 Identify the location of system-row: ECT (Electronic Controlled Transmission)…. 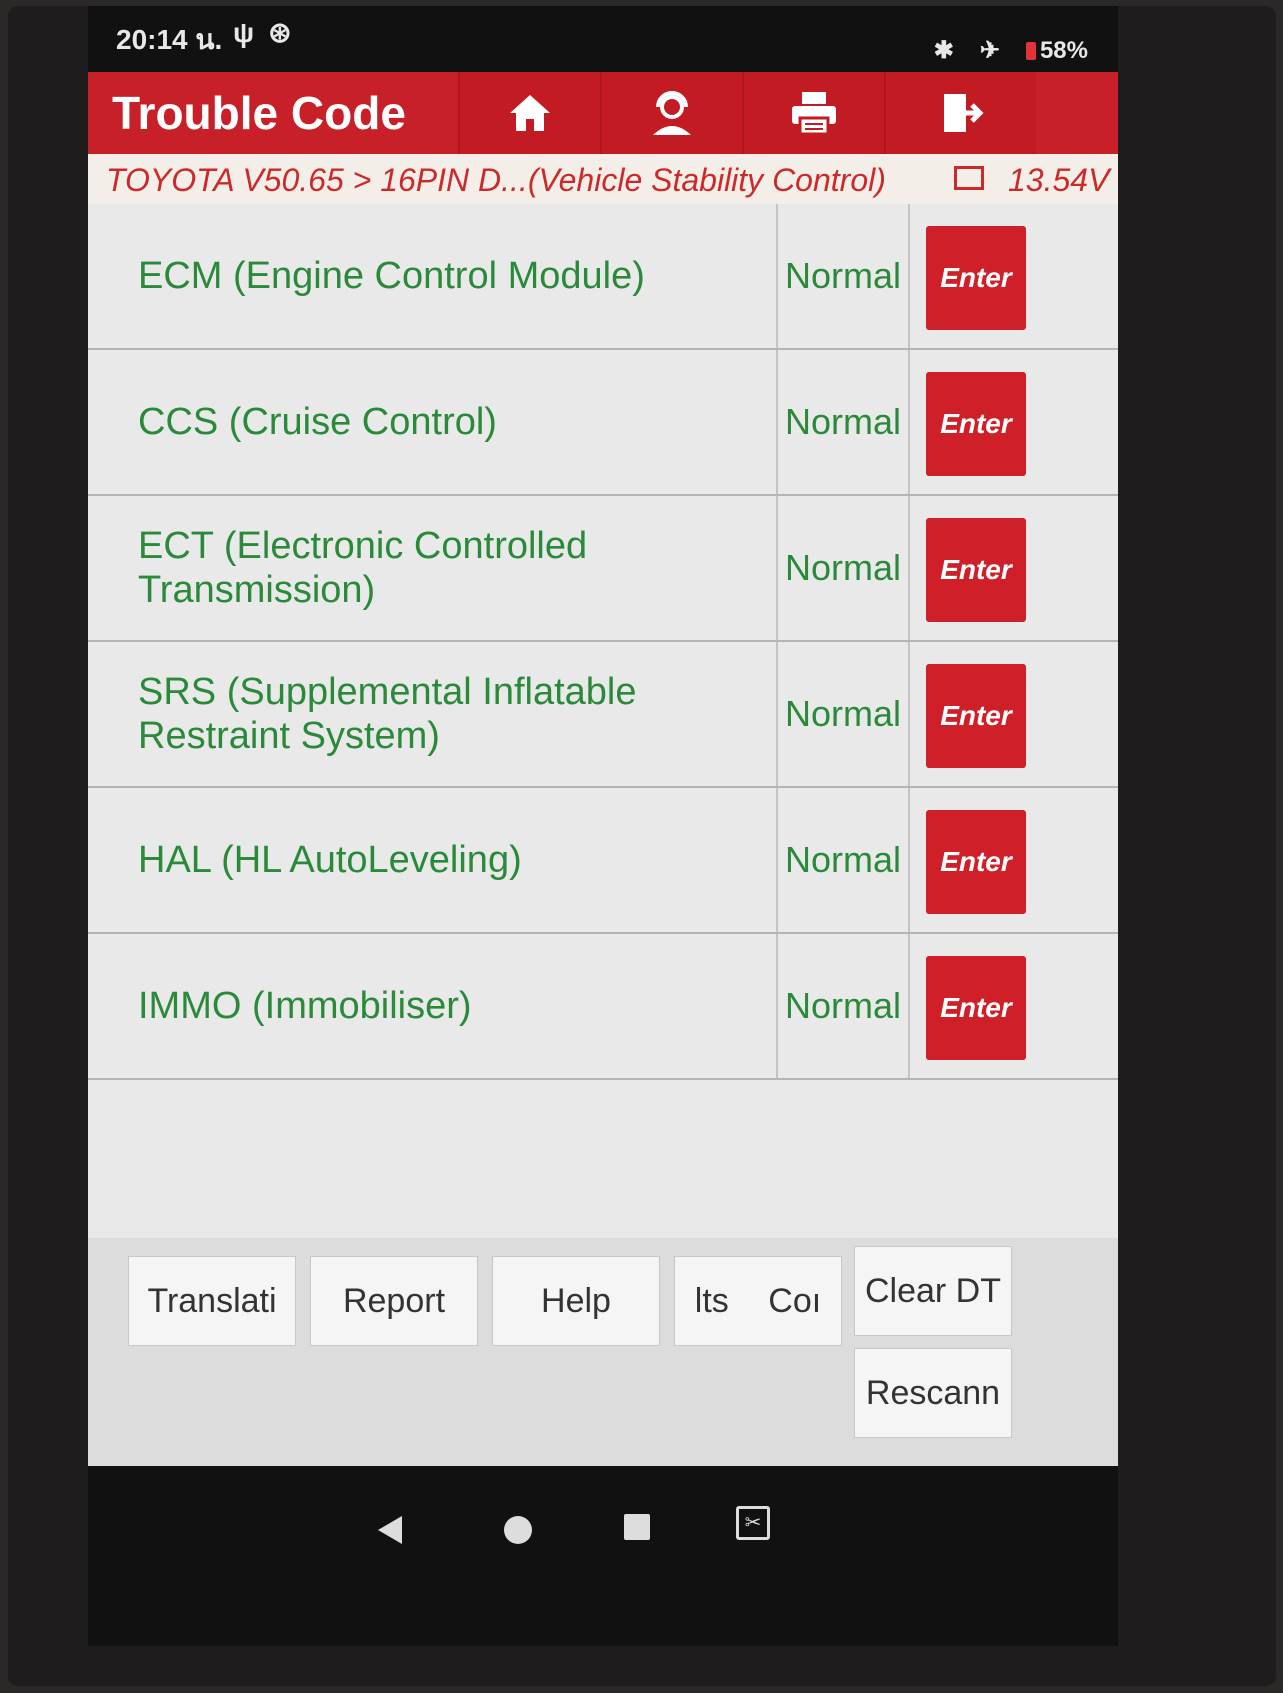
(603, 569).